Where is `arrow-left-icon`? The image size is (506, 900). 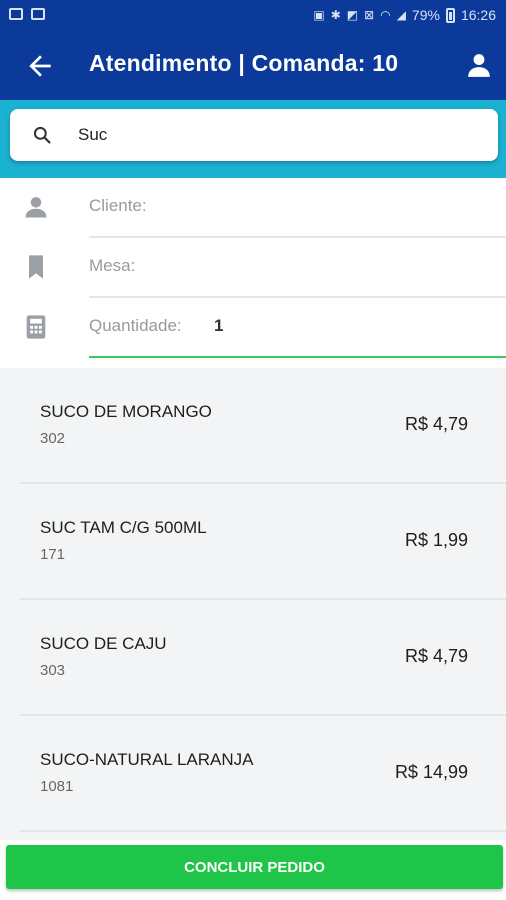 arrow-left-icon is located at coordinates (40, 66).